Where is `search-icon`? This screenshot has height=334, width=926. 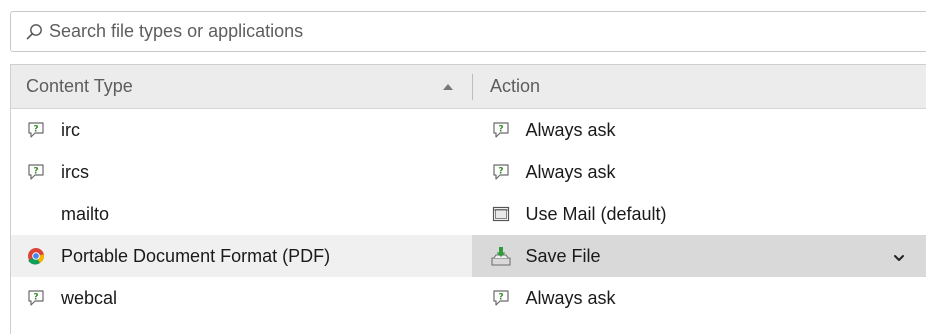 search-icon is located at coordinates (35, 32).